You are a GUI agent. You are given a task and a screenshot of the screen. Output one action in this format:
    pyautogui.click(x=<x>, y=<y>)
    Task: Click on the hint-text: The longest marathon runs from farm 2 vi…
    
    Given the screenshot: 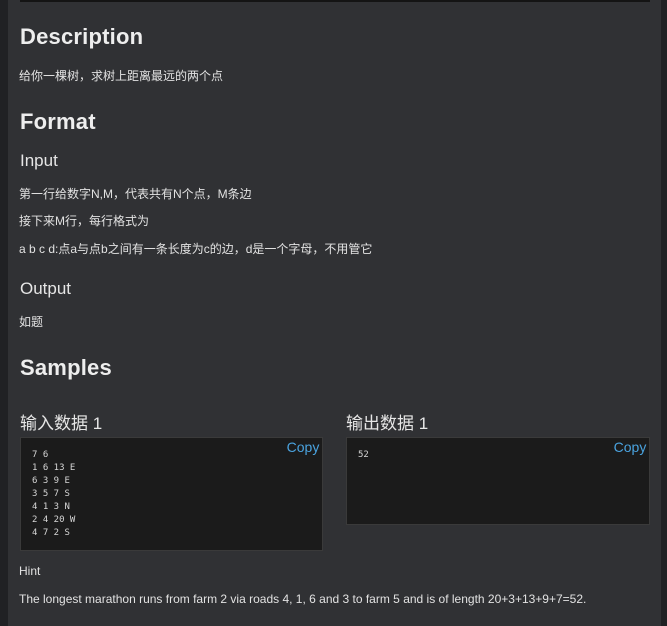 What is the action you would take?
    pyautogui.click(x=303, y=599)
    